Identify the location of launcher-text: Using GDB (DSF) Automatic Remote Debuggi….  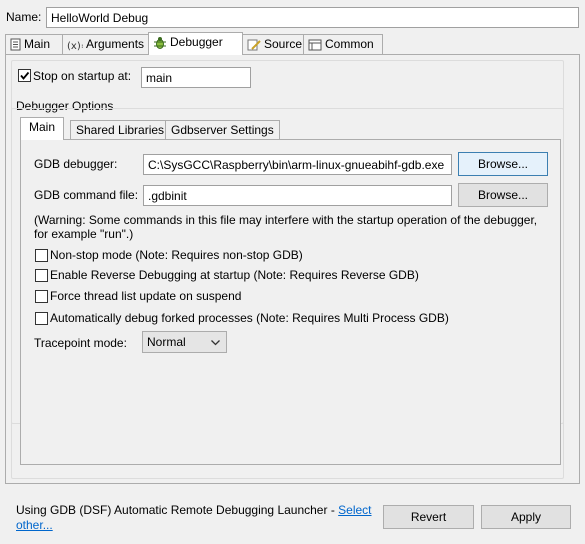
(194, 510).